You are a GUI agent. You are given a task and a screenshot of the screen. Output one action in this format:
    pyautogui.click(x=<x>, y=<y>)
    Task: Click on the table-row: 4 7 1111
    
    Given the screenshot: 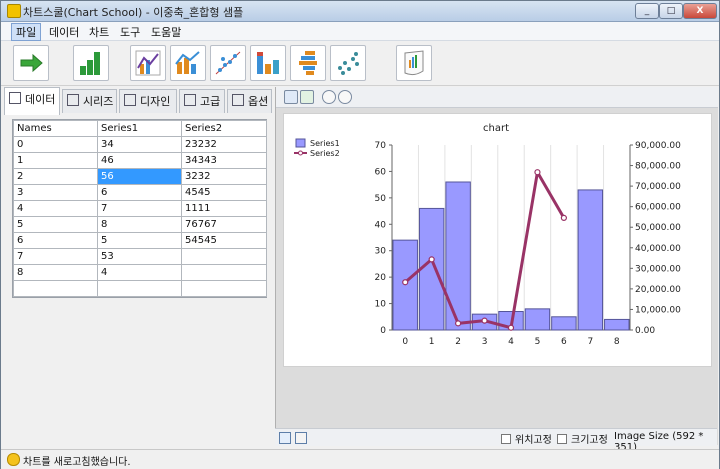 What is the action you would take?
    pyautogui.click(x=140, y=208)
    